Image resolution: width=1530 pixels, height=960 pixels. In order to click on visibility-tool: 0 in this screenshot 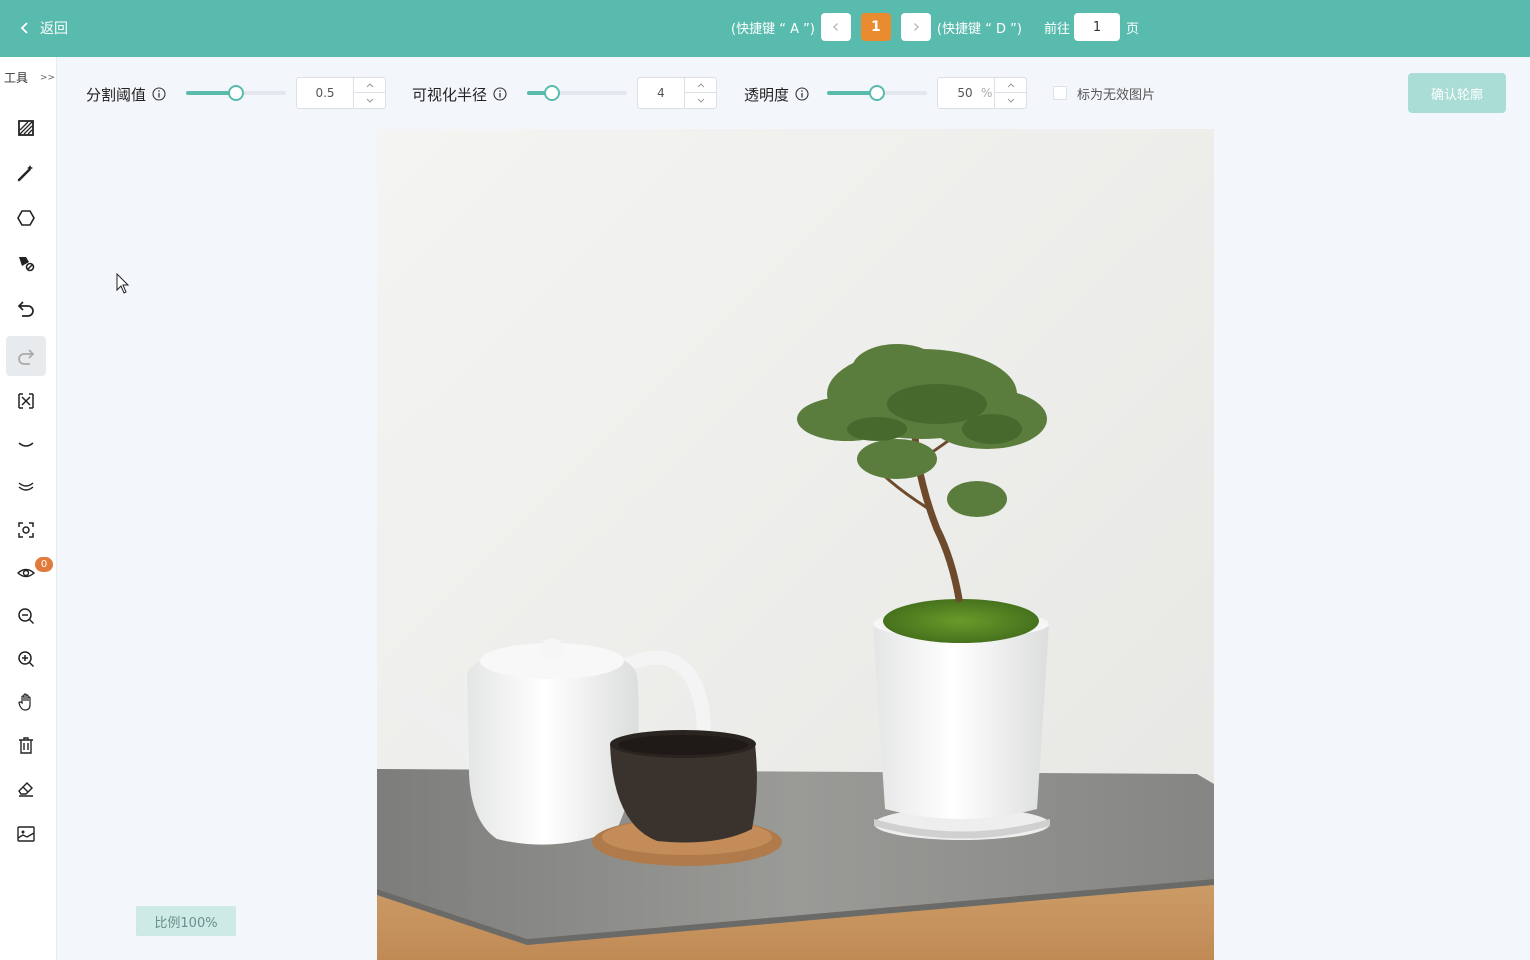, I will do `click(29, 573)`.